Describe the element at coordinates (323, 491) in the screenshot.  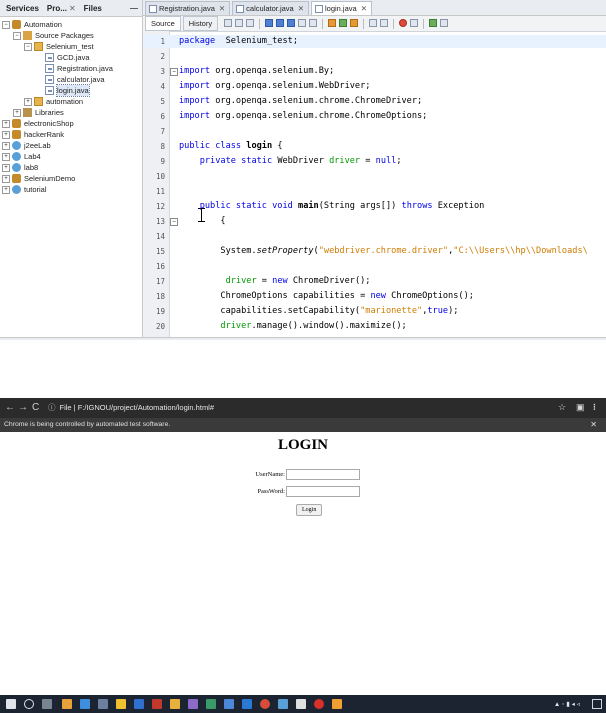
I see `password-field` at that location.